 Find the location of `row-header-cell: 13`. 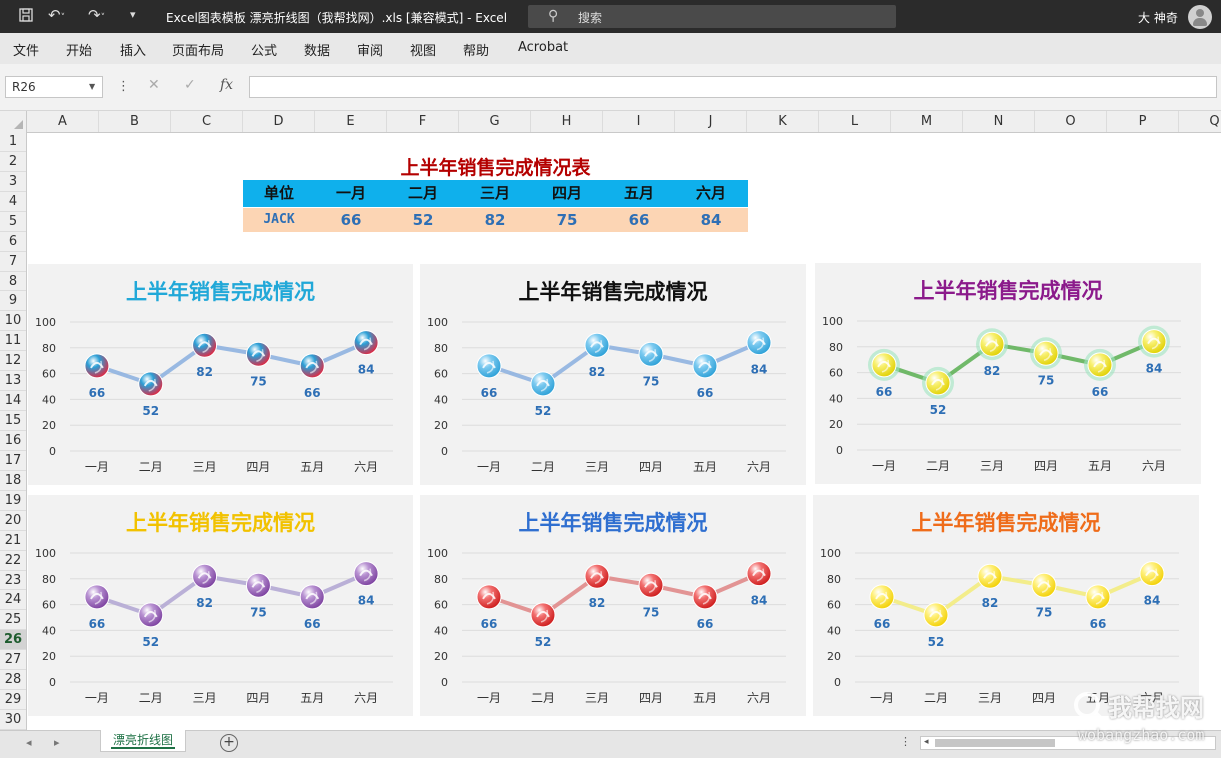

row-header-cell: 13 is located at coordinates (13, 381).